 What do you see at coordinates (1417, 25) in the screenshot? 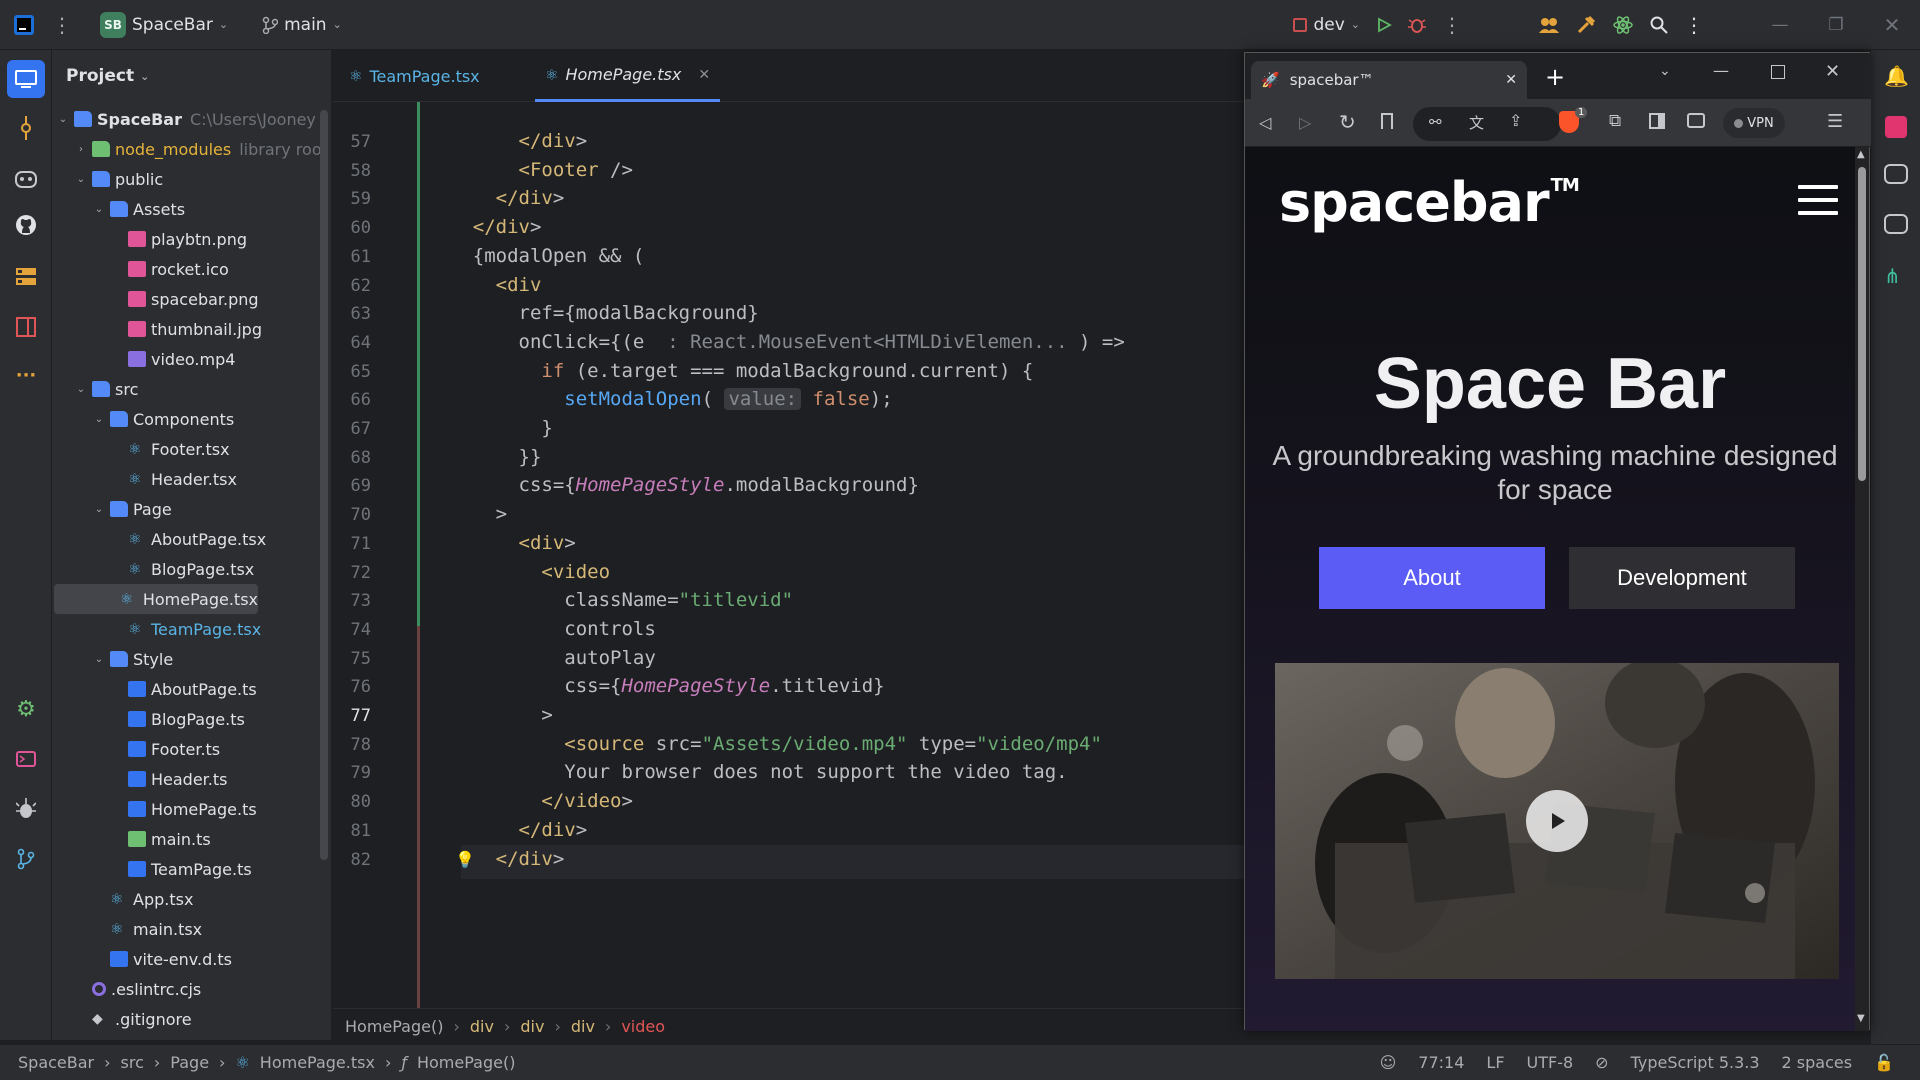
I see `debug-button` at bounding box center [1417, 25].